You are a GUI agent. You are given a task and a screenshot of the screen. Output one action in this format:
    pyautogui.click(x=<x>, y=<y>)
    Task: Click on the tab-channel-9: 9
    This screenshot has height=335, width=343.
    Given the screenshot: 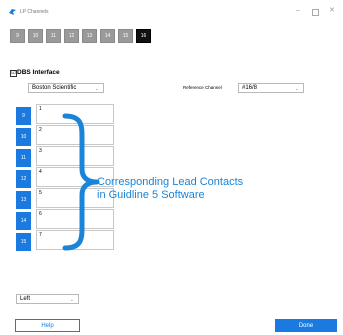 What is the action you would take?
    pyautogui.click(x=17, y=36)
    